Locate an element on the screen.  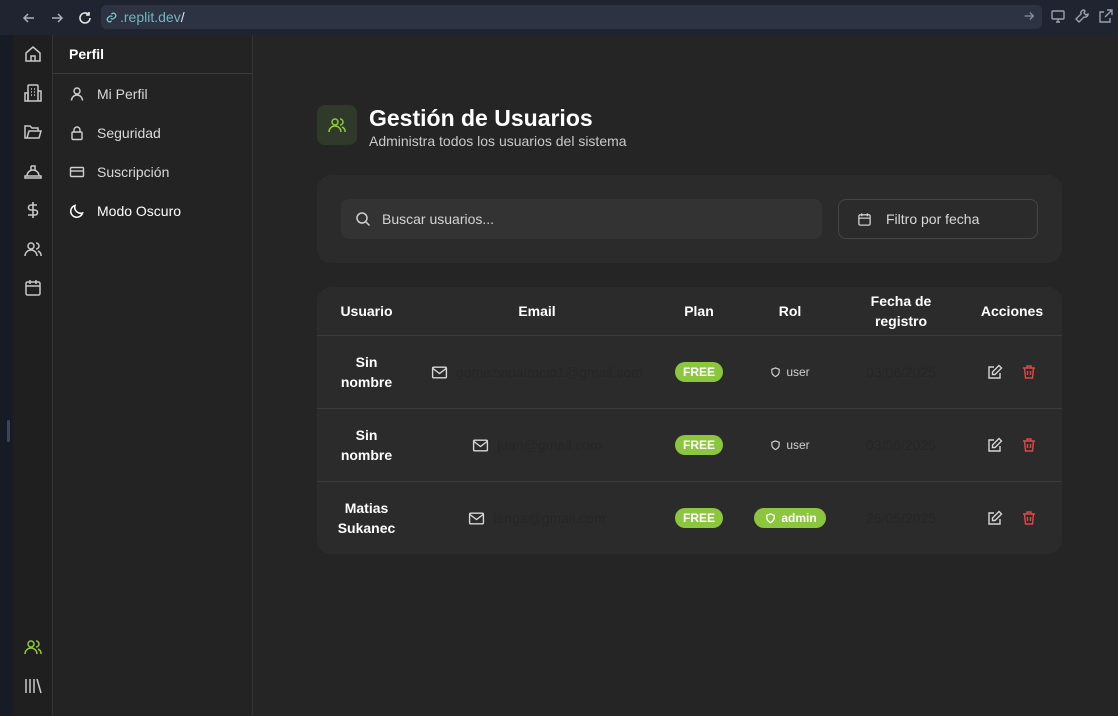
url-host: .replit.dev is located at coordinates (150, 17).